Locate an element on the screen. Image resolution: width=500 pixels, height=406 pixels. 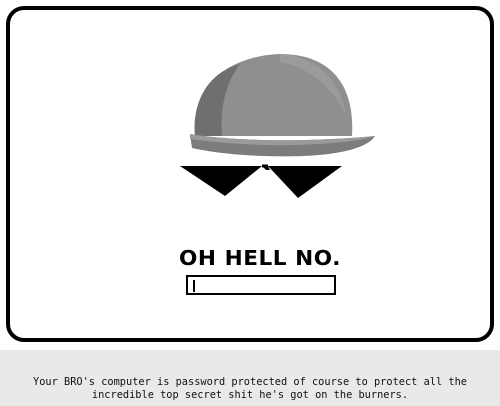
page-title: OH HELL NO. is located at coordinates (260, 258).